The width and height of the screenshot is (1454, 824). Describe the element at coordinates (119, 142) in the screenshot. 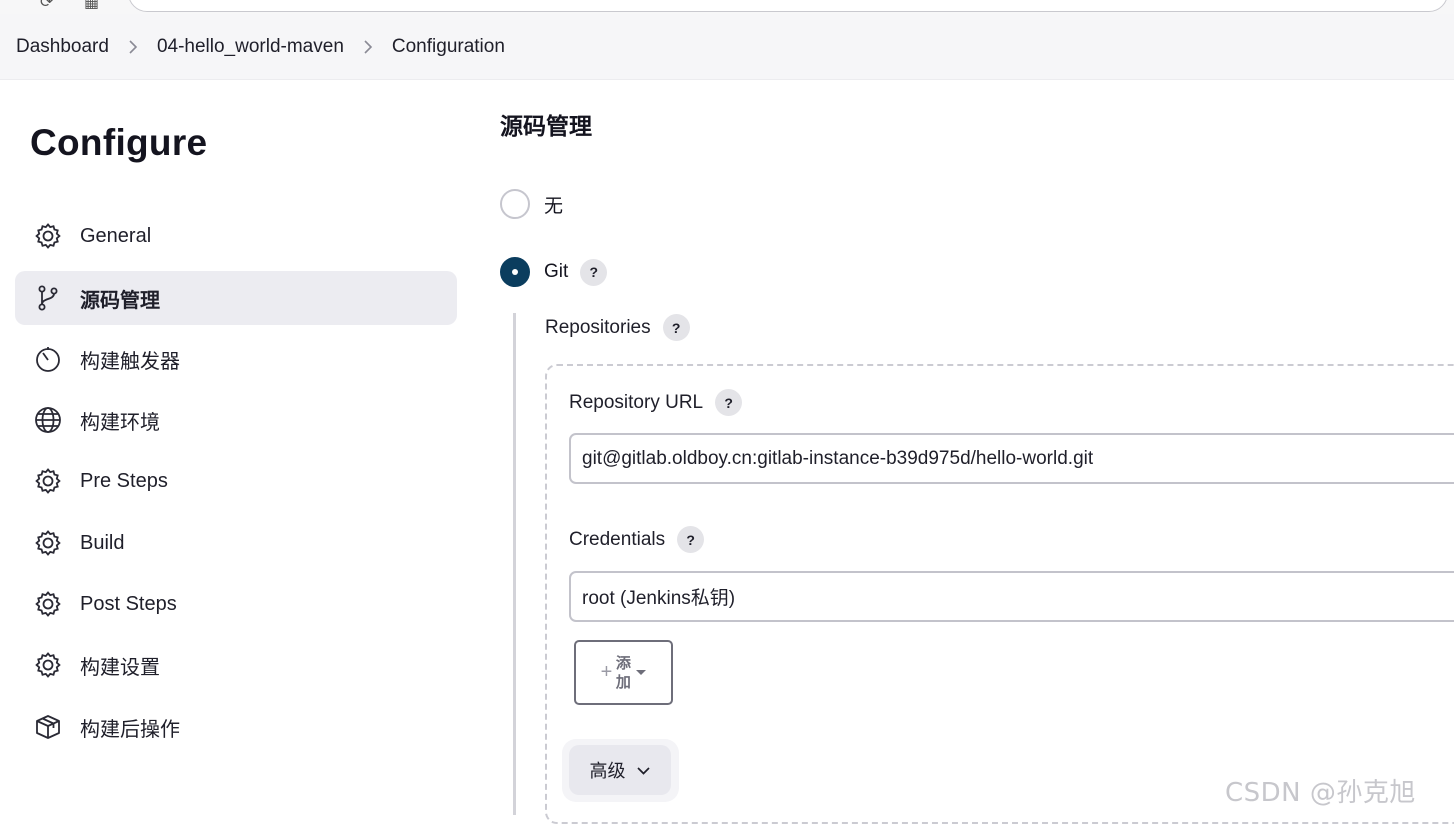

I see `page-title: Configure` at that location.